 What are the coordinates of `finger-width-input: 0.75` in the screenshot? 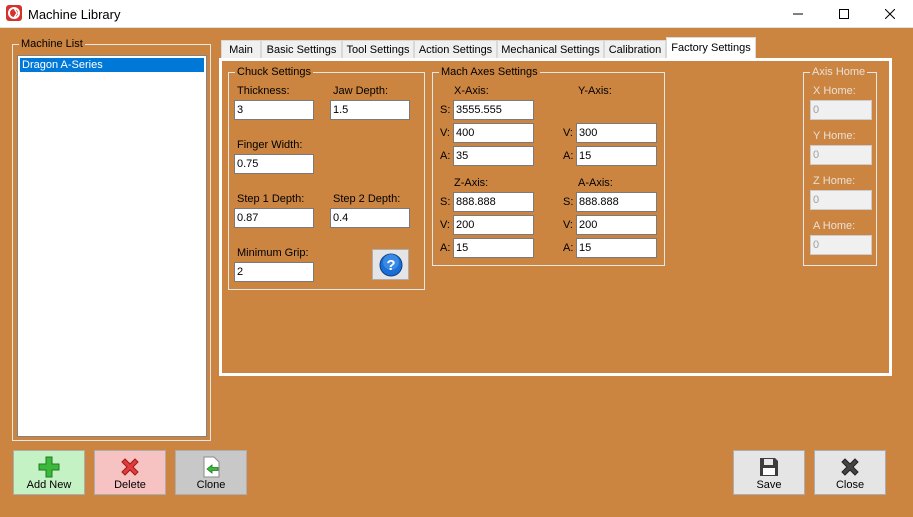 It's located at (274, 164).